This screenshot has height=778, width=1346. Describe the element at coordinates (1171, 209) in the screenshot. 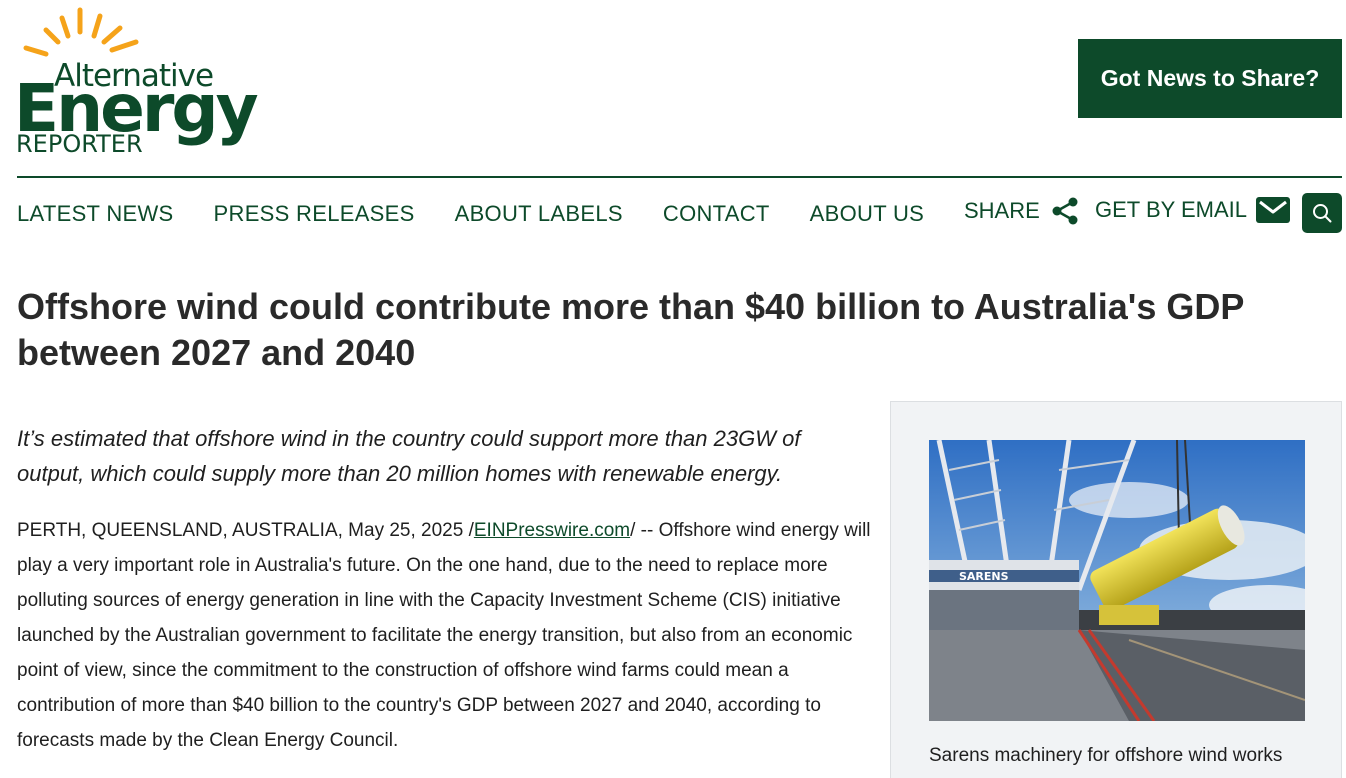

I see `email-label: GET BY EMAIL` at that location.